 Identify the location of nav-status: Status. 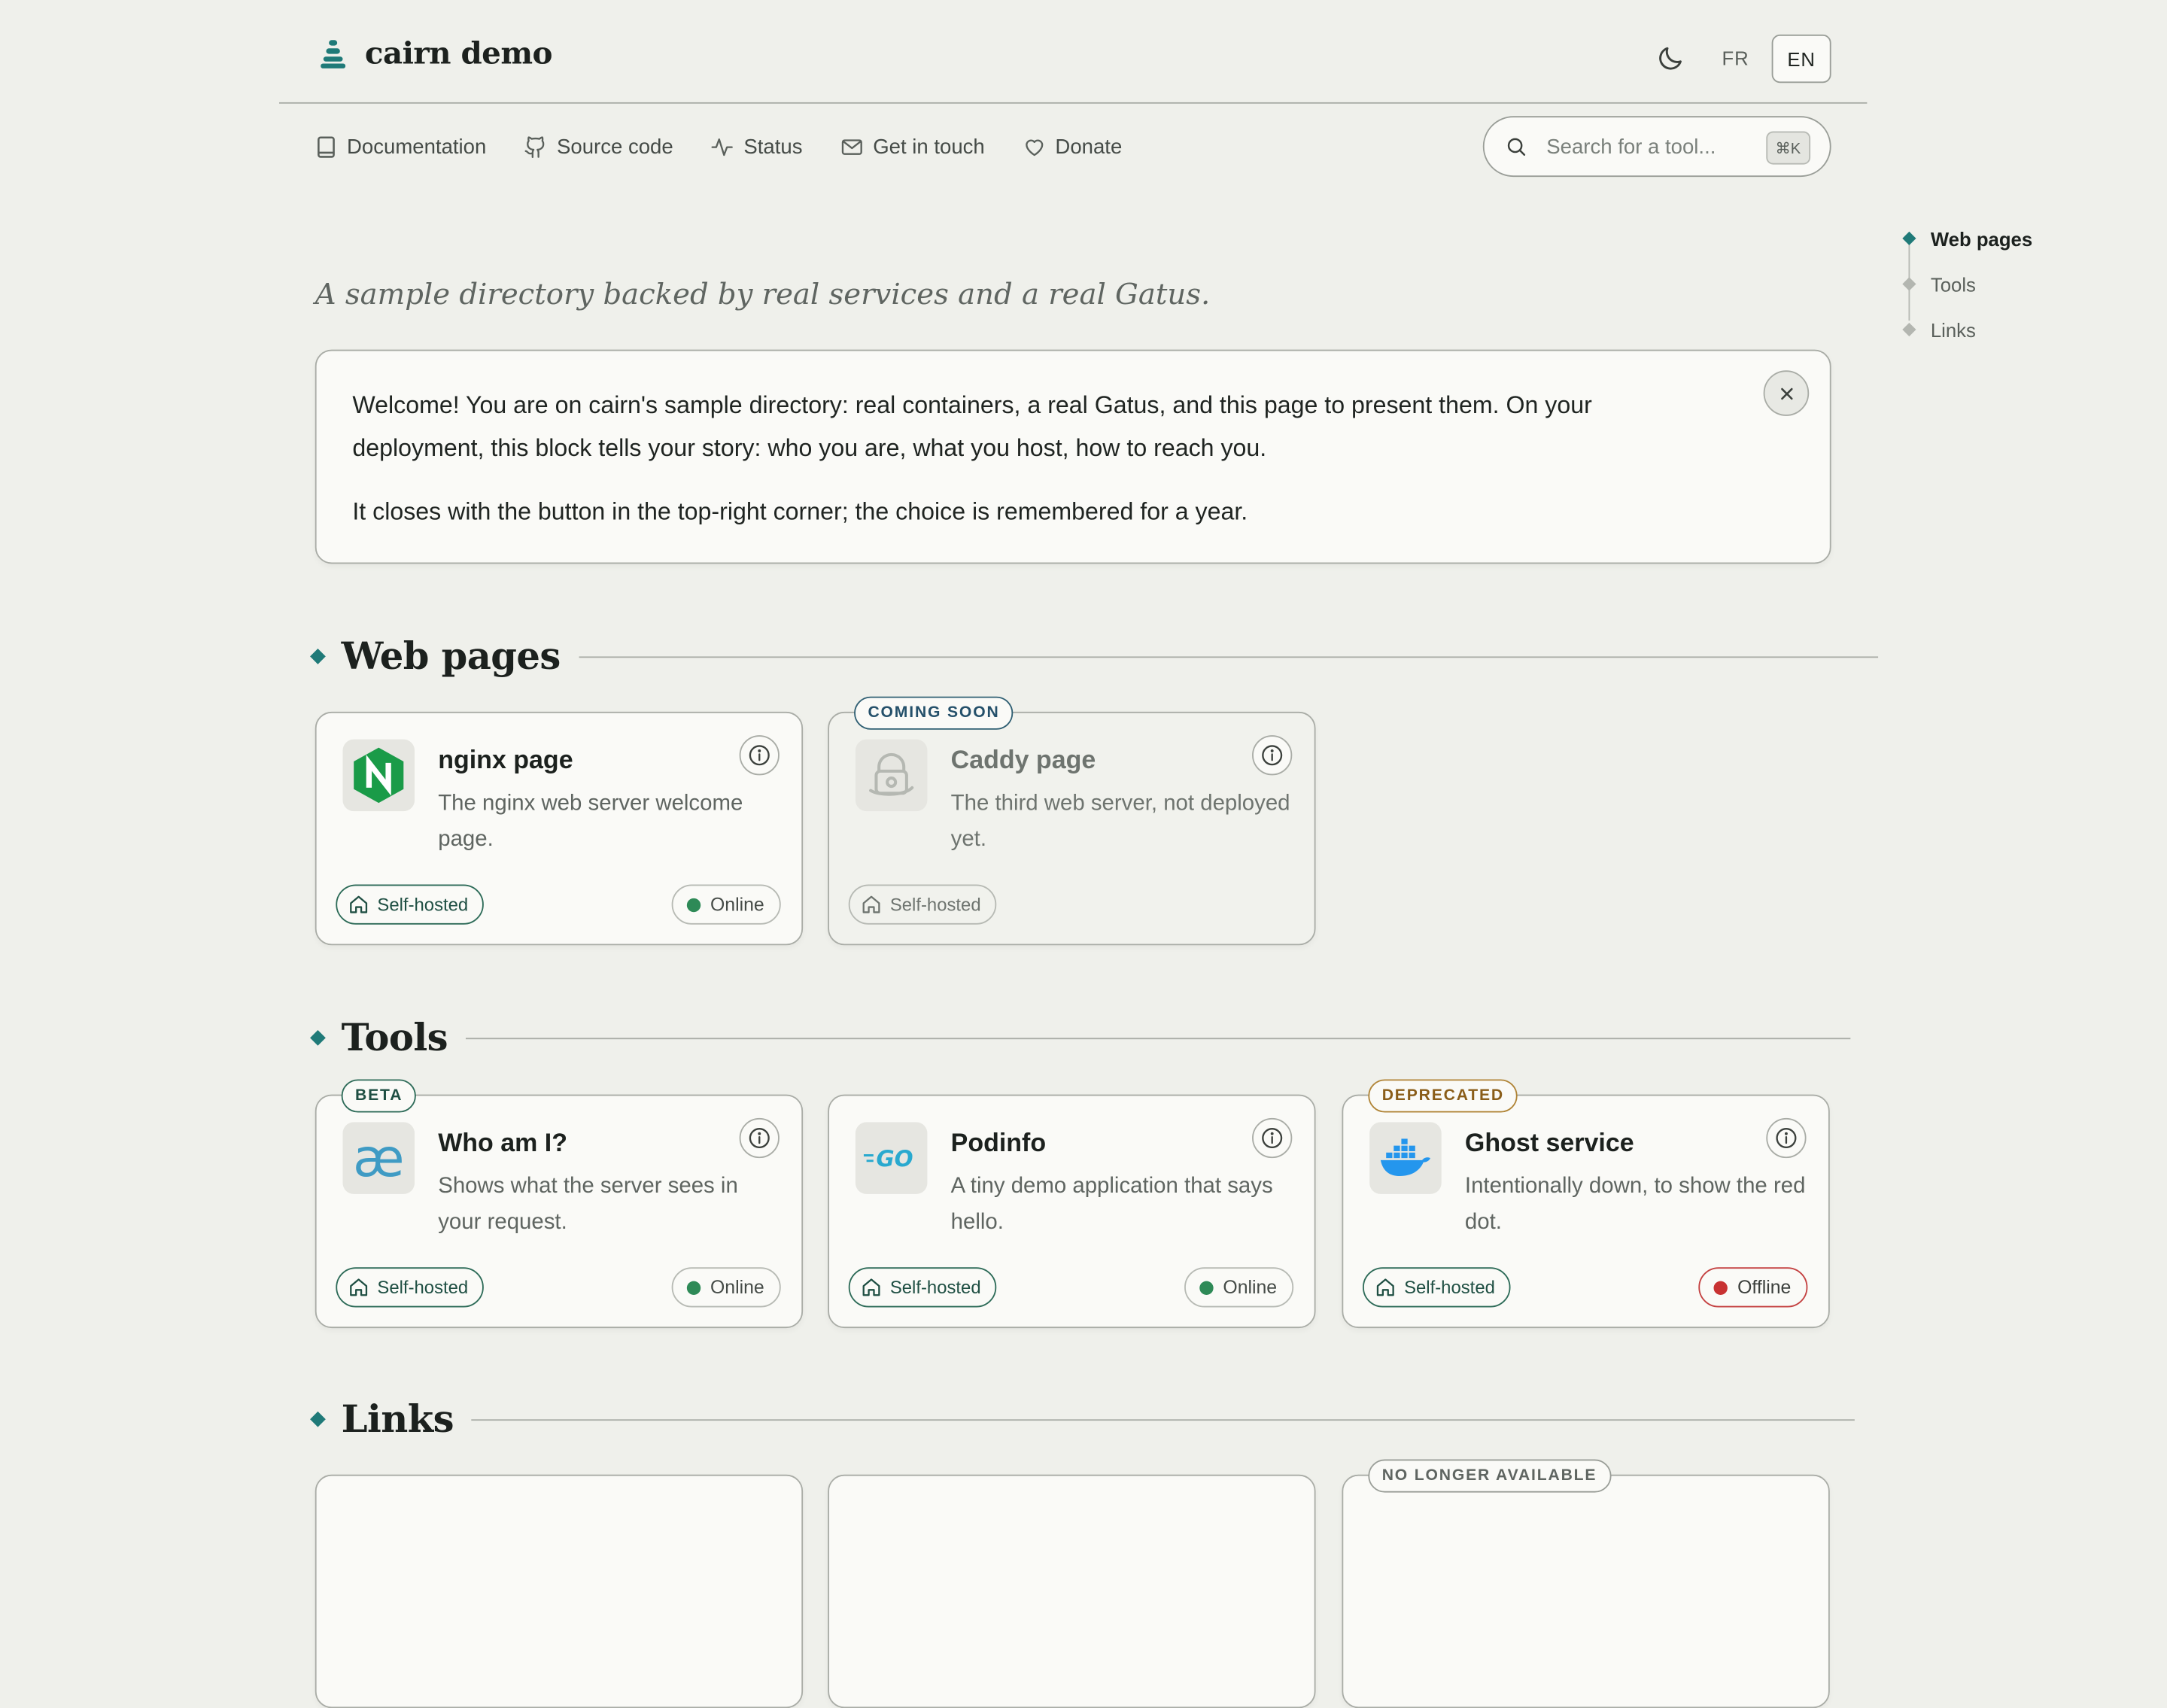
(756, 146).